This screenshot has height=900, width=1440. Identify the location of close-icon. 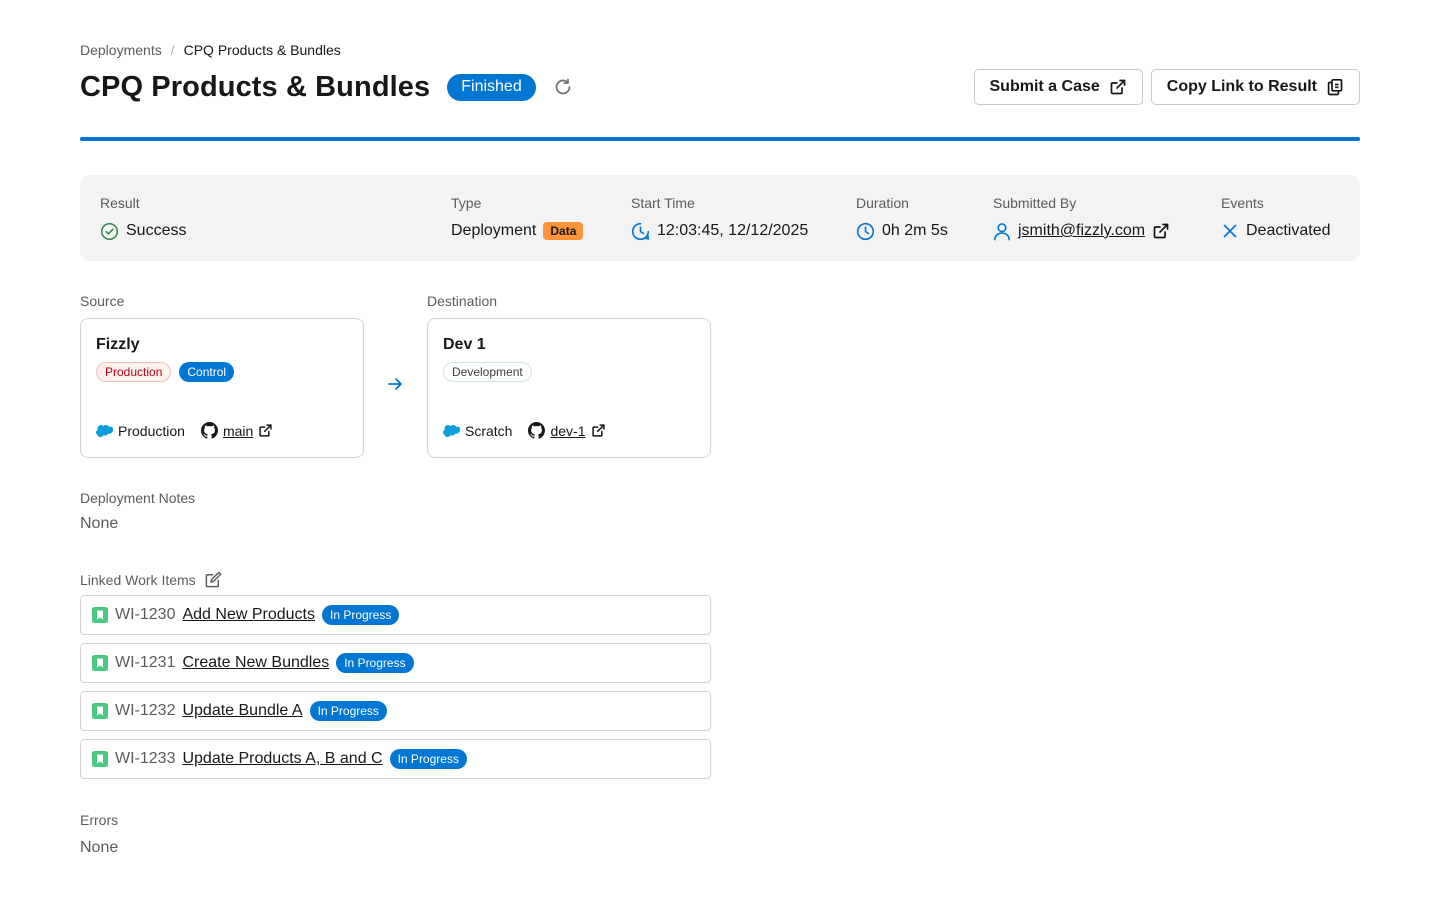
(1230, 231).